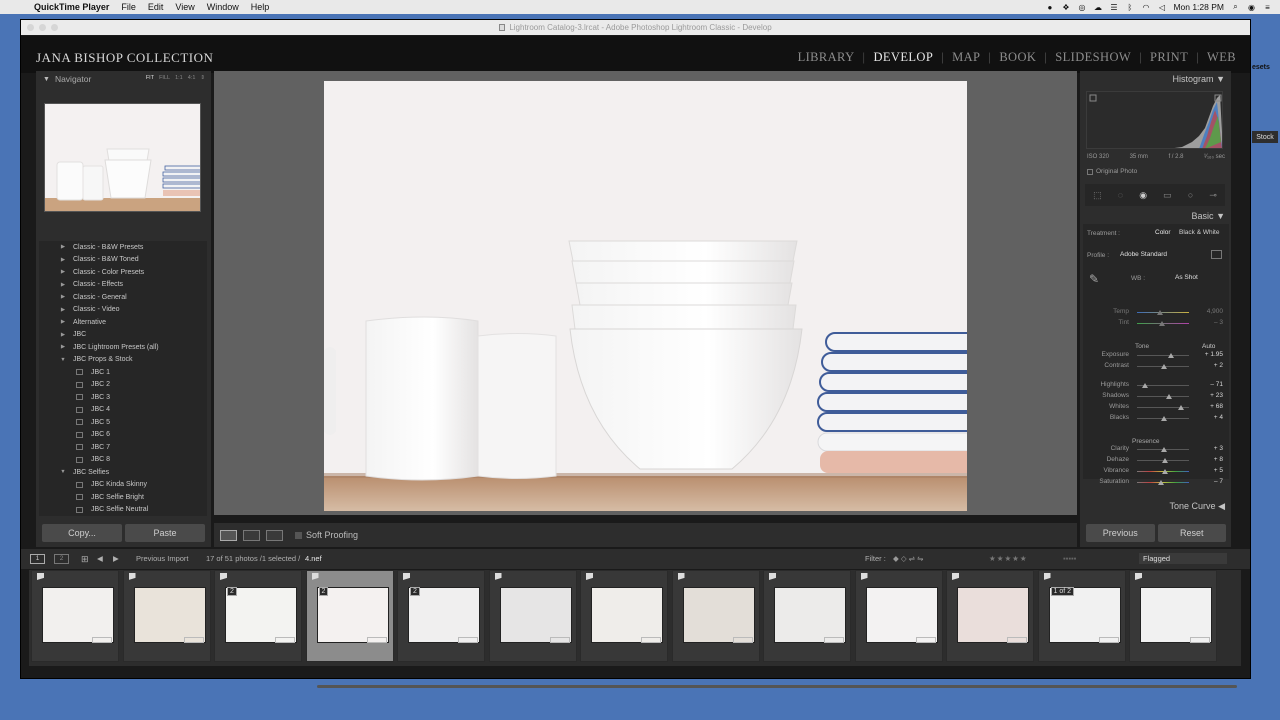 This screenshot has height=720, width=1280. What do you see at coordinates (116, 558) in the screenshot?
I see `forward-arrow-icon: ▶` at bounding box center [116, 558].